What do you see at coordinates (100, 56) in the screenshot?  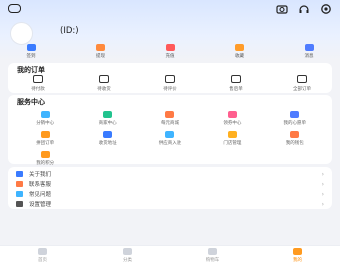 I see `quick-action-label: 提现` at bounding box center [100, 56].